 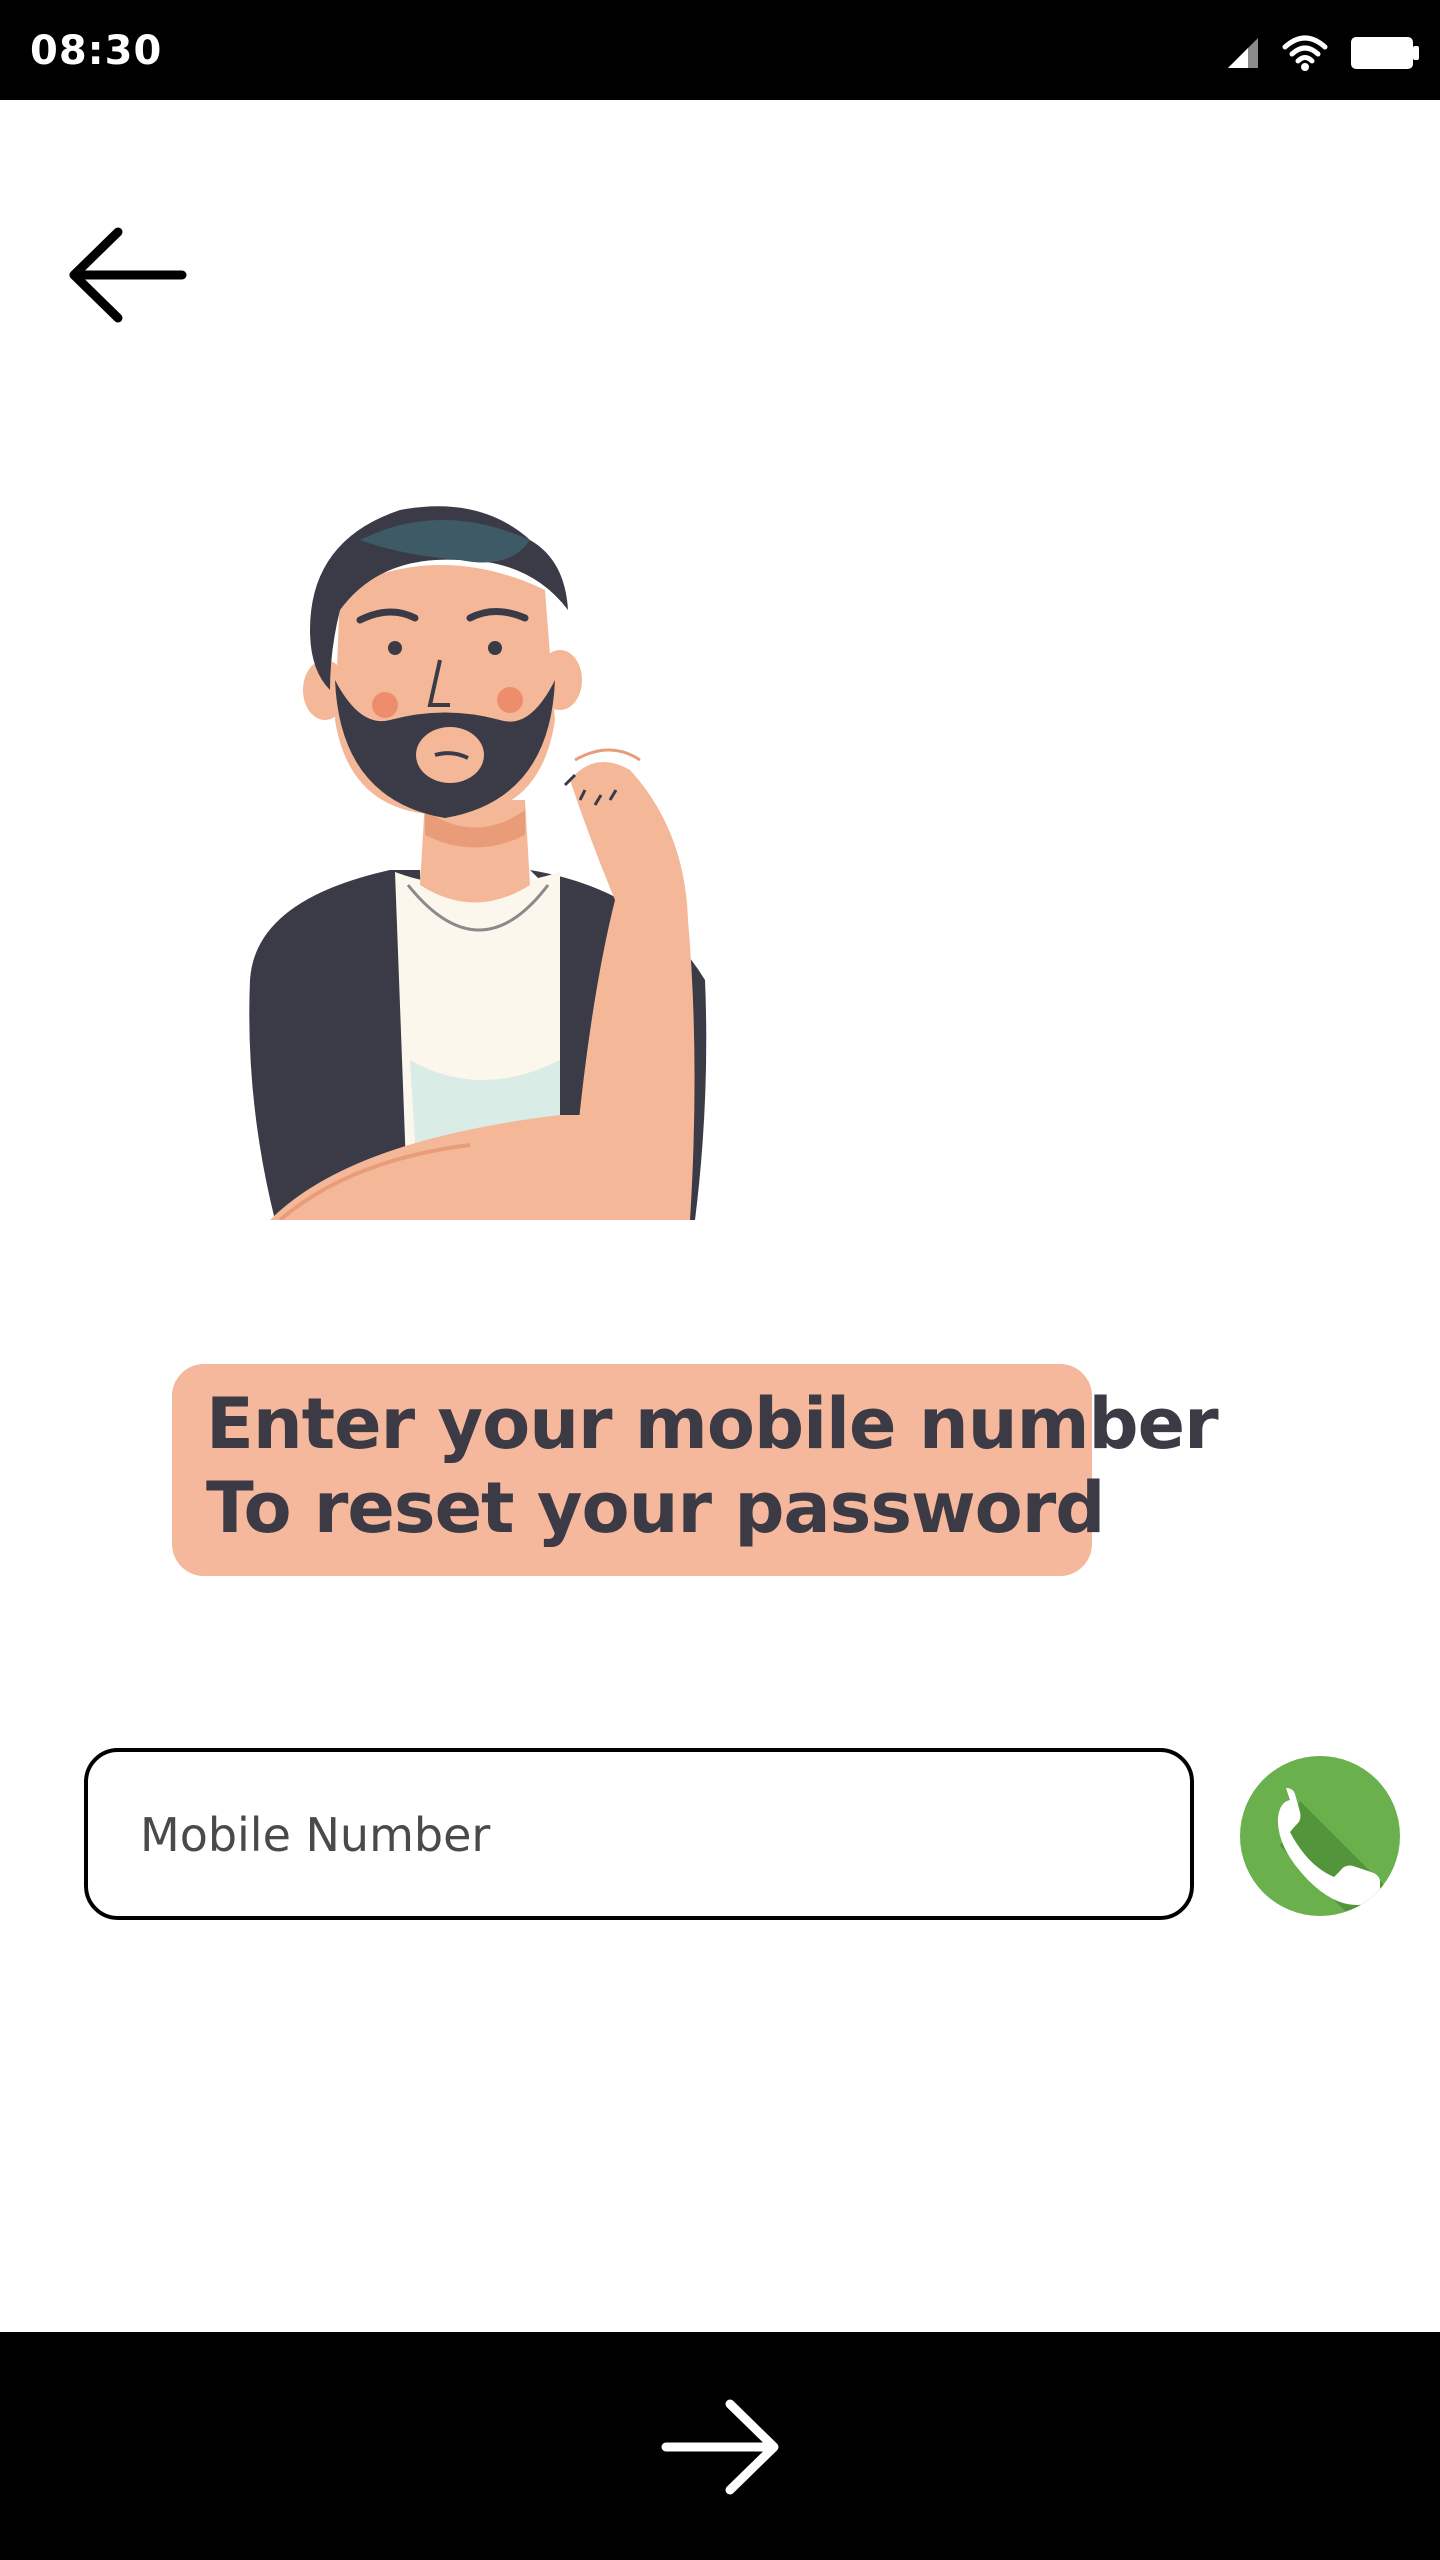 I want to click on status-bar: 08:30, so click(x=720, y=50).